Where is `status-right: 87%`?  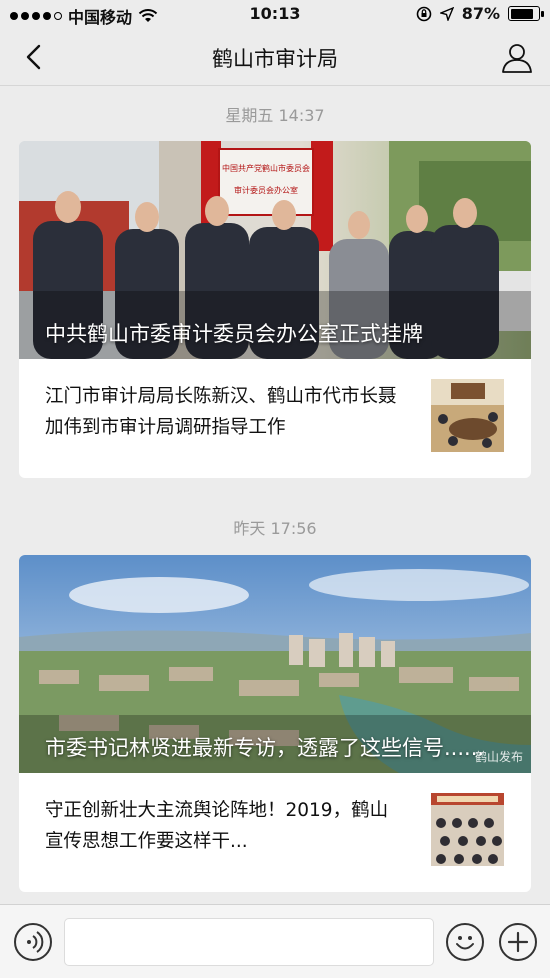 status-right: 87% is located at coordinates (480, 13).